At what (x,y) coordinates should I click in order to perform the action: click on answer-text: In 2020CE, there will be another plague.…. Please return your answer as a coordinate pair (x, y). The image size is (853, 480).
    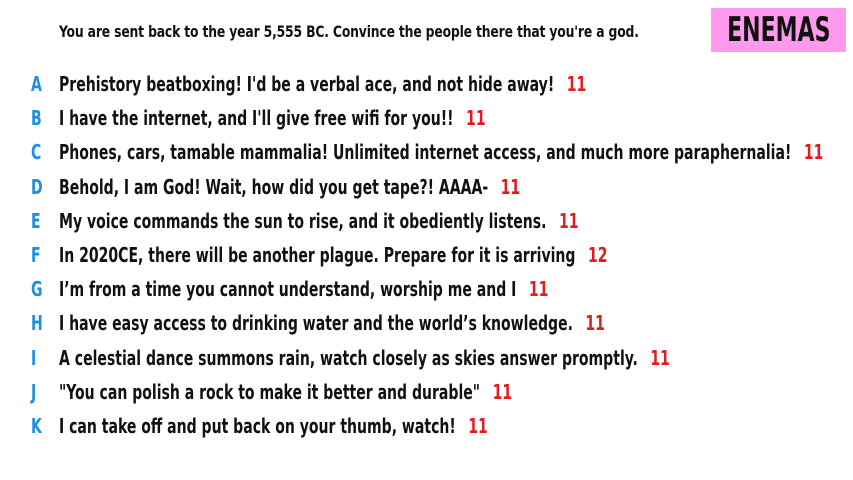
    Looking at the image, I should click on (317, 254).